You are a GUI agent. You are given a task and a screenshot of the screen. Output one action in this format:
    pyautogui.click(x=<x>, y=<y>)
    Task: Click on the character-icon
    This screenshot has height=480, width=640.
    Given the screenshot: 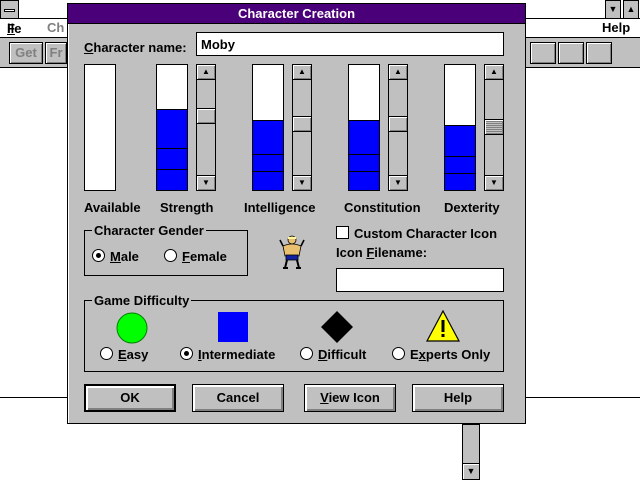 What is the action you would take?
    pyautogui.click(x=292, y=252)
    